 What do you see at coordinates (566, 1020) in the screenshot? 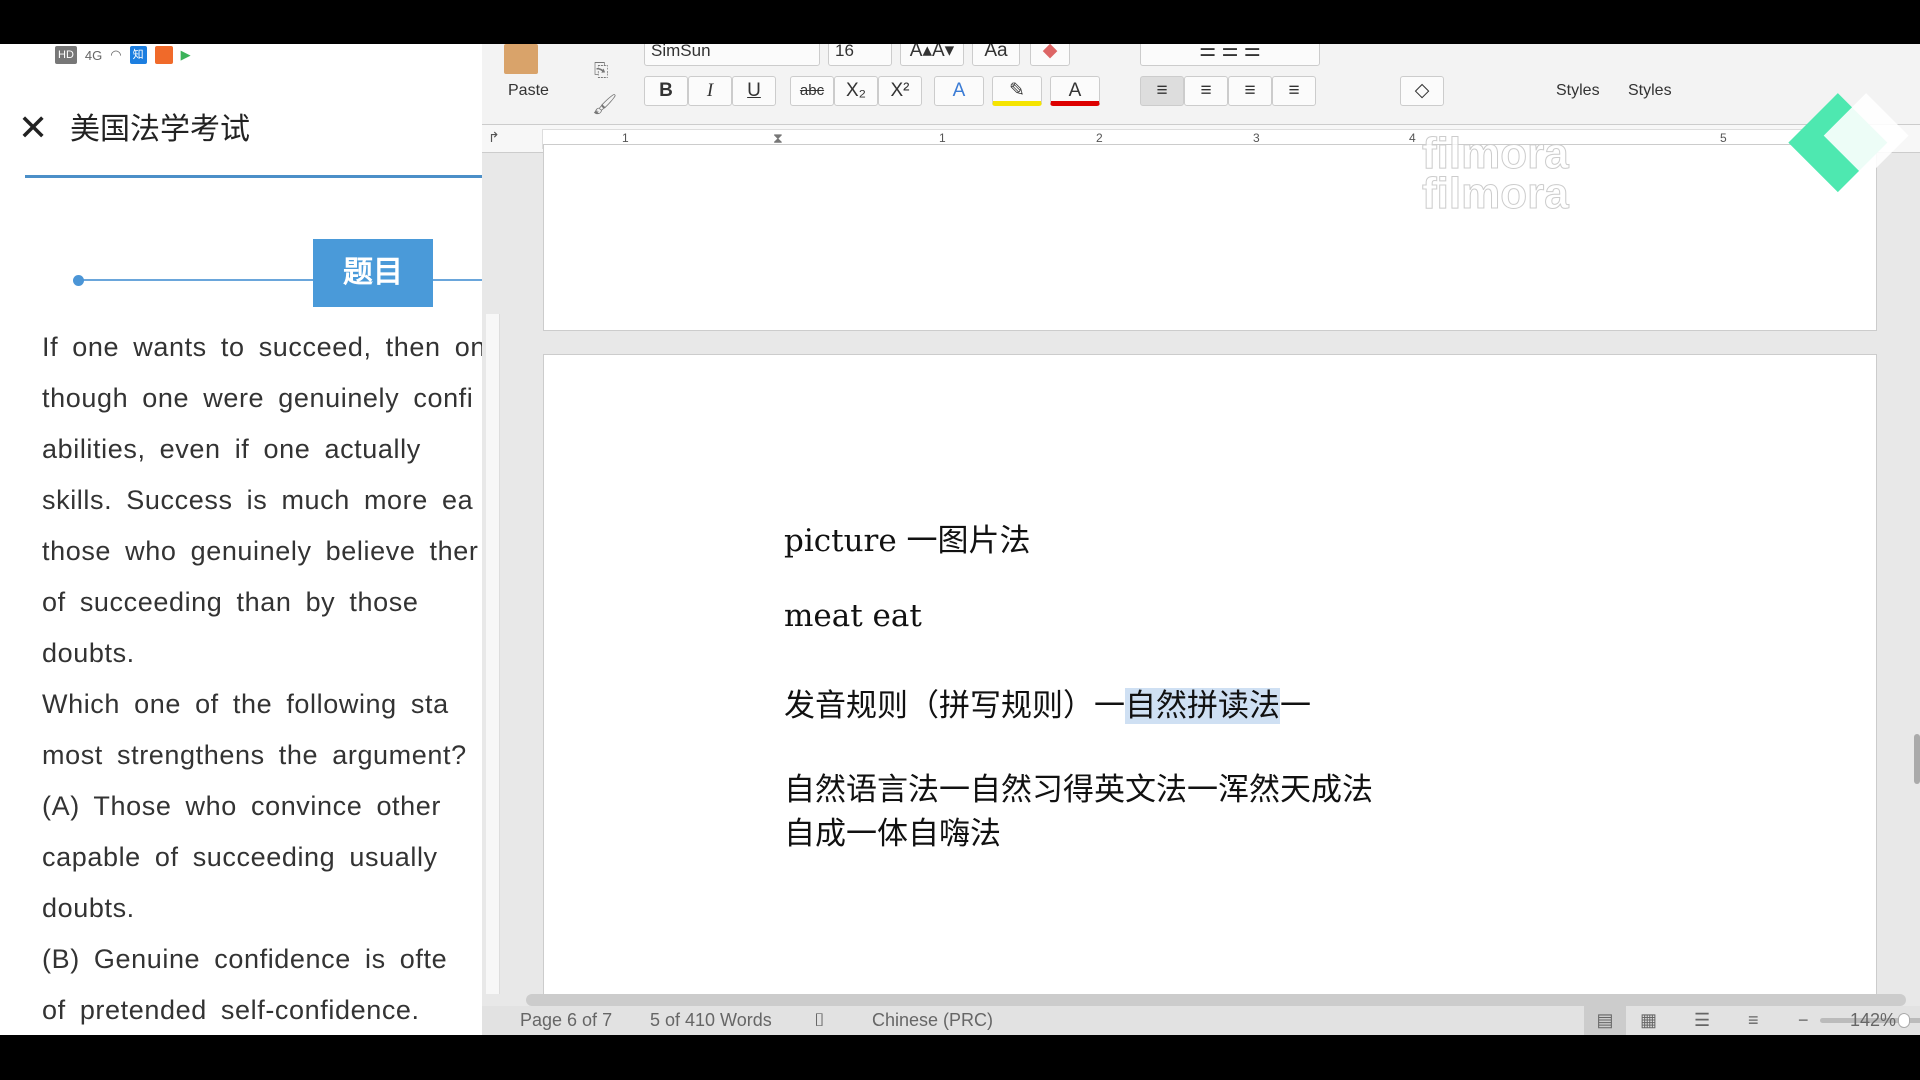
I see `page-count: Page 6 of 7` at bounding box center [566, 1020].